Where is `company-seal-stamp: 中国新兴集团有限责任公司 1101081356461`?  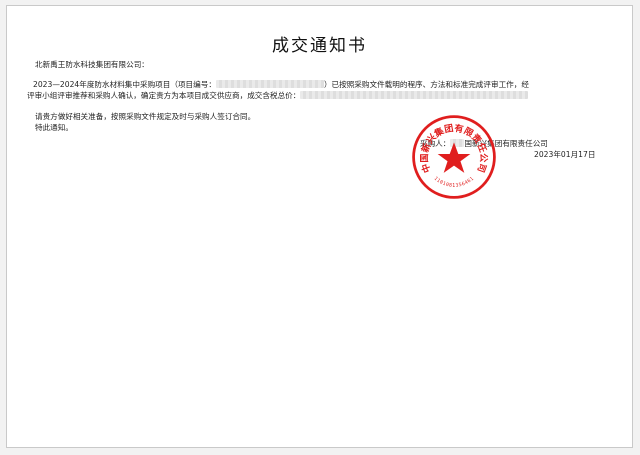 company-seal-stamp: 中国新兴集团有限责任公司 1101081356461 is located at coordinates (454, 157).